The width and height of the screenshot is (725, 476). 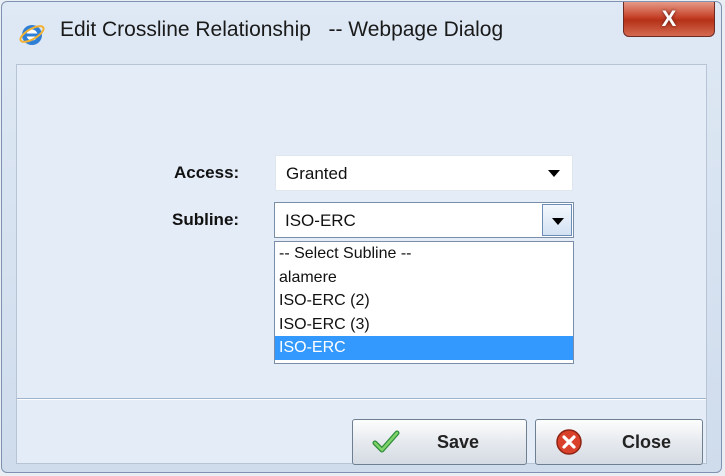 I want to click on close-circle-icon, so click(x=569, y=442).